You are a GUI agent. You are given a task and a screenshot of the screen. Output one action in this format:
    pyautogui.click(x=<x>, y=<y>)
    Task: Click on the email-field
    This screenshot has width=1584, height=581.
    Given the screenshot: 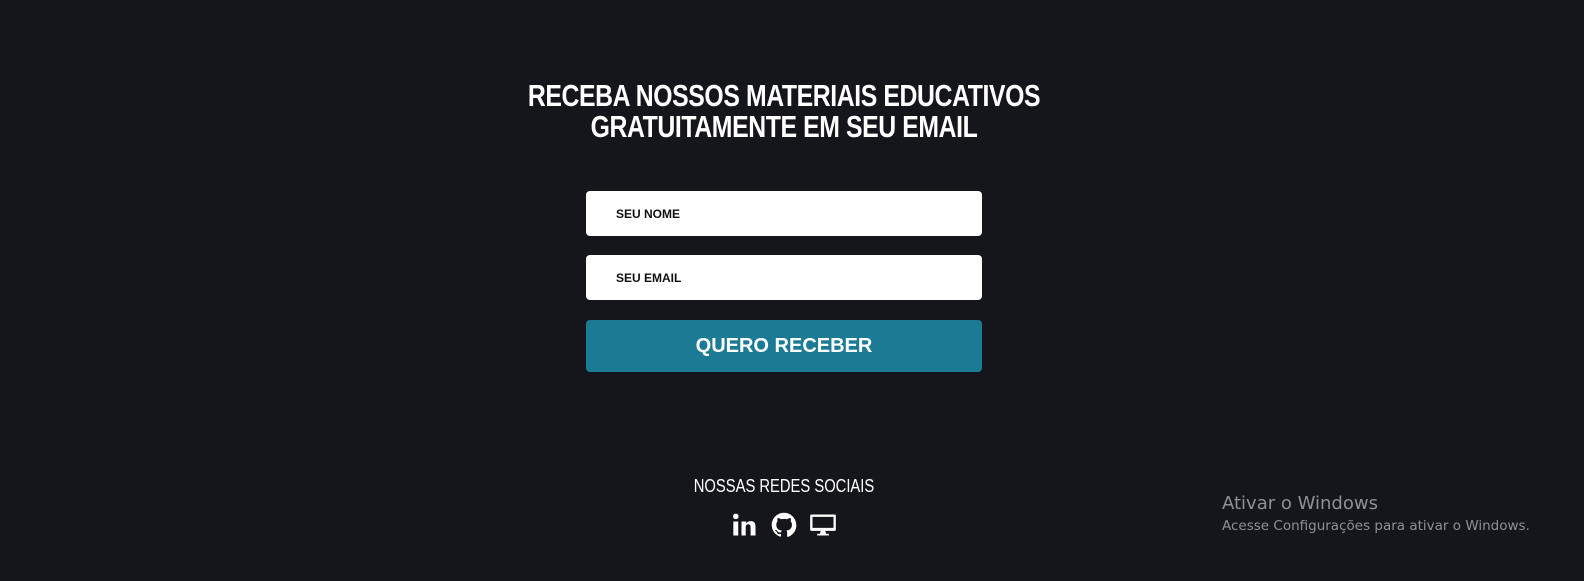 What is the action you would take?
    pyautogui.click(x=784, y=277)
    